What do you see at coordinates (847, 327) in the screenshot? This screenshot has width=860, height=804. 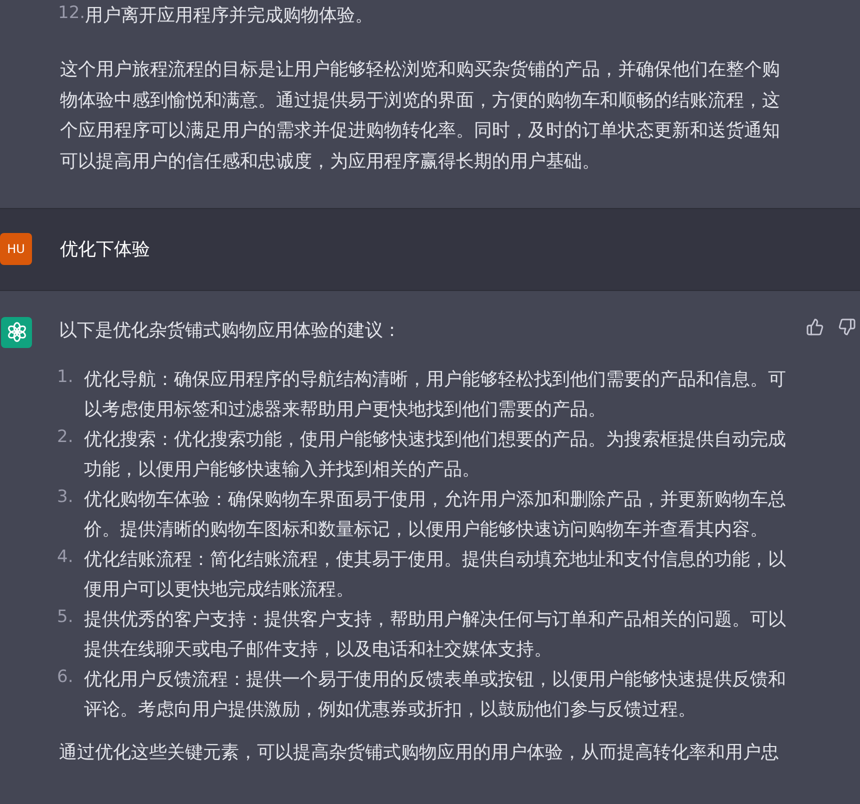 I see `thumbs-down-icon` at bounding box center [847, 327].